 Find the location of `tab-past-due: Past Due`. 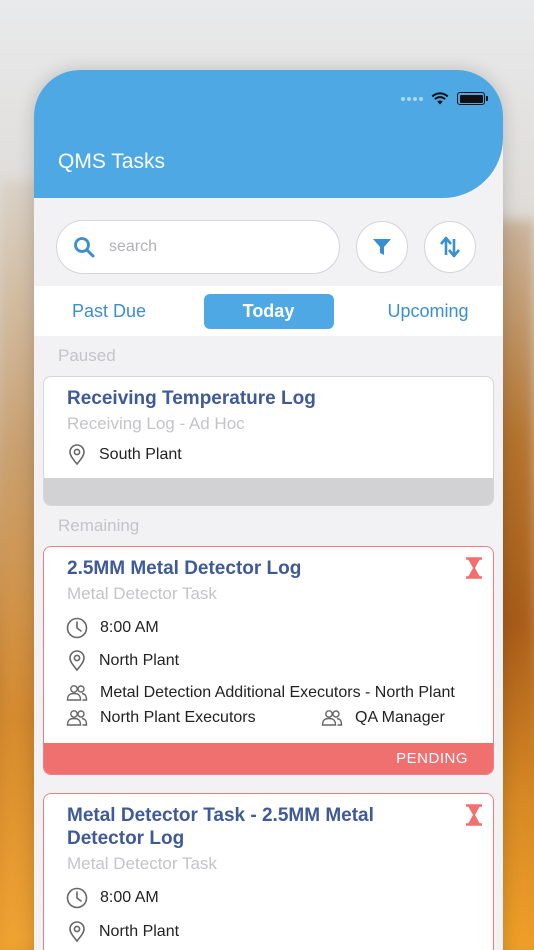

tab-past-due: Past Due is located at coordinates (109, 311).